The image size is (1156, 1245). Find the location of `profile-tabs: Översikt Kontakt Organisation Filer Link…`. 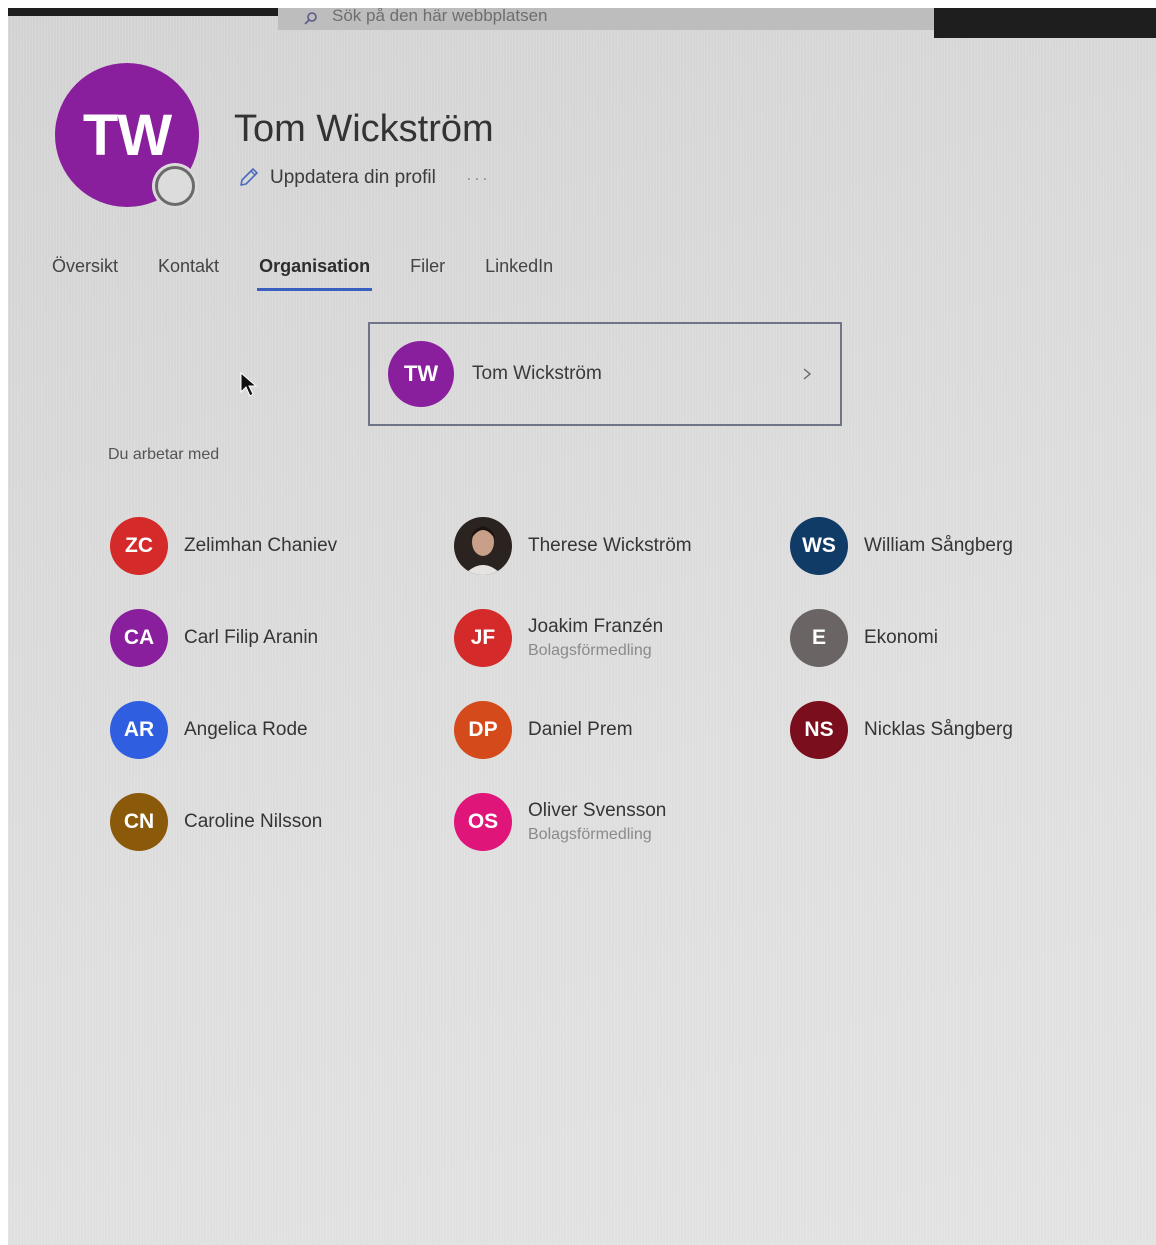

profile-tabs: Översikt Kontakt Organisation Filer Link… is located at coordinates (322, 271).